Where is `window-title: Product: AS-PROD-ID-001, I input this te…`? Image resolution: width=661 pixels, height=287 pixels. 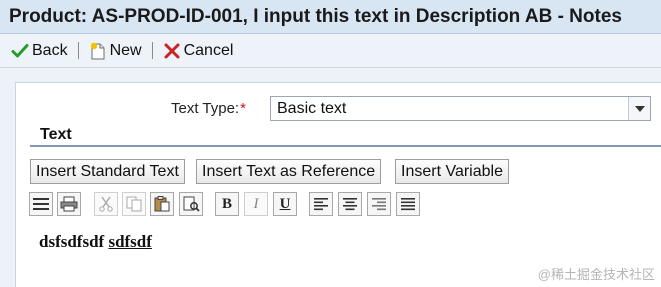 window-title: Product: AS-PROD-ID-001, I input this te… is located at coordinates (330, 17).